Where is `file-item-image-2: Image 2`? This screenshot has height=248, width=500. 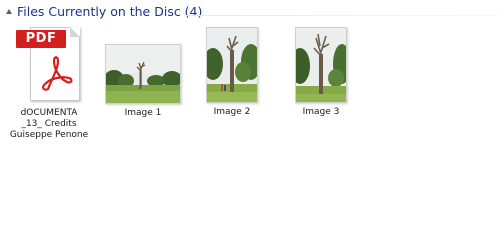
file-item-image-2: Image 2 is located at coordinates (232, 72).